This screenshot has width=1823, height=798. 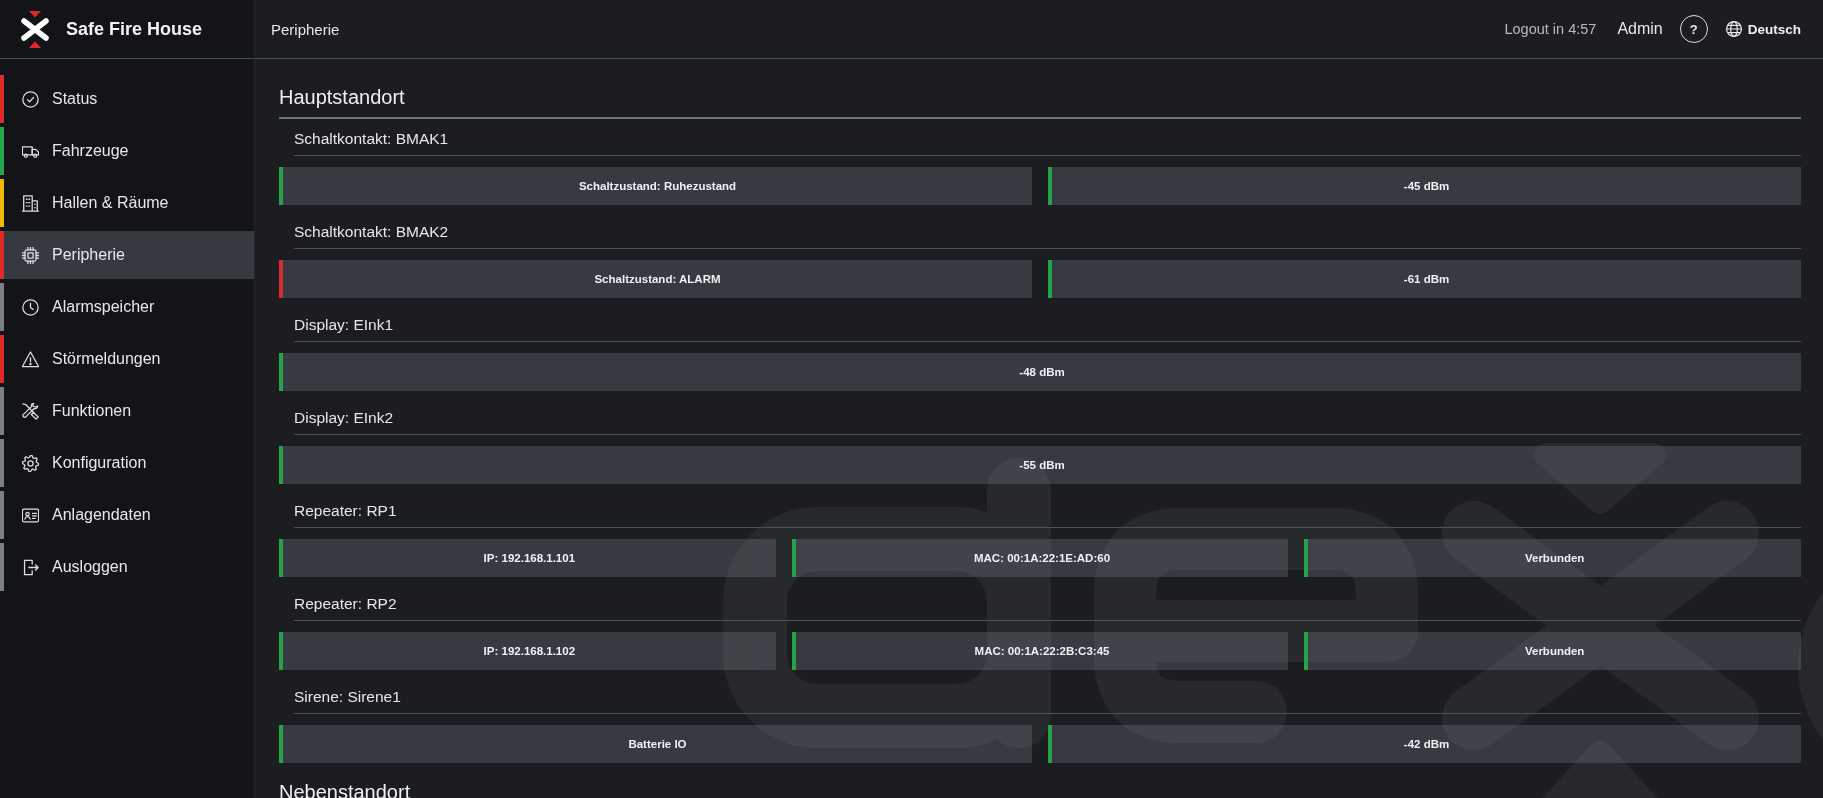 What do you see at coordinates (657, 279) in the screenshot?
I see `status-value: Schaltzustand: ALARM` at bounding box center [657, 279].